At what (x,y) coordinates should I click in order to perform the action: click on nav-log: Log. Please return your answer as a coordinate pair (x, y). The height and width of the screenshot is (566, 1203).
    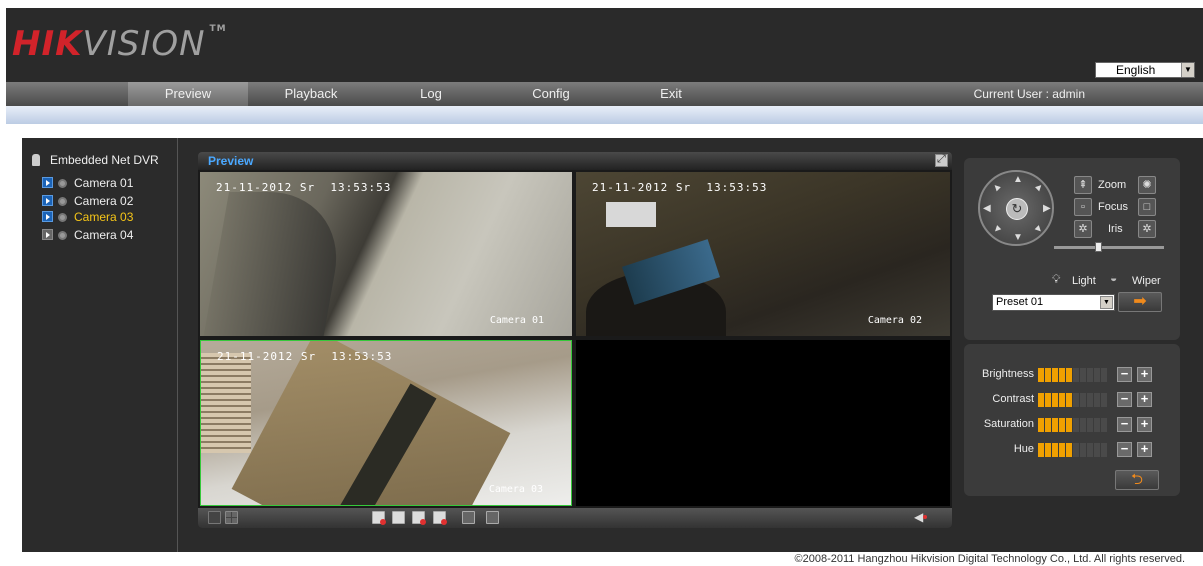
    Looking at the image, I should click on (431, 94).